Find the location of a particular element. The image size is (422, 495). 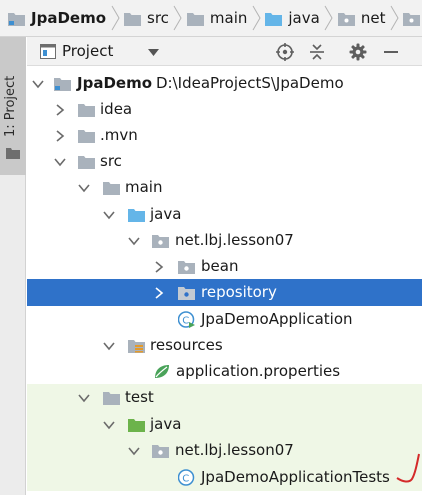

tree-node-label: test is located at coordinates (139, 397).